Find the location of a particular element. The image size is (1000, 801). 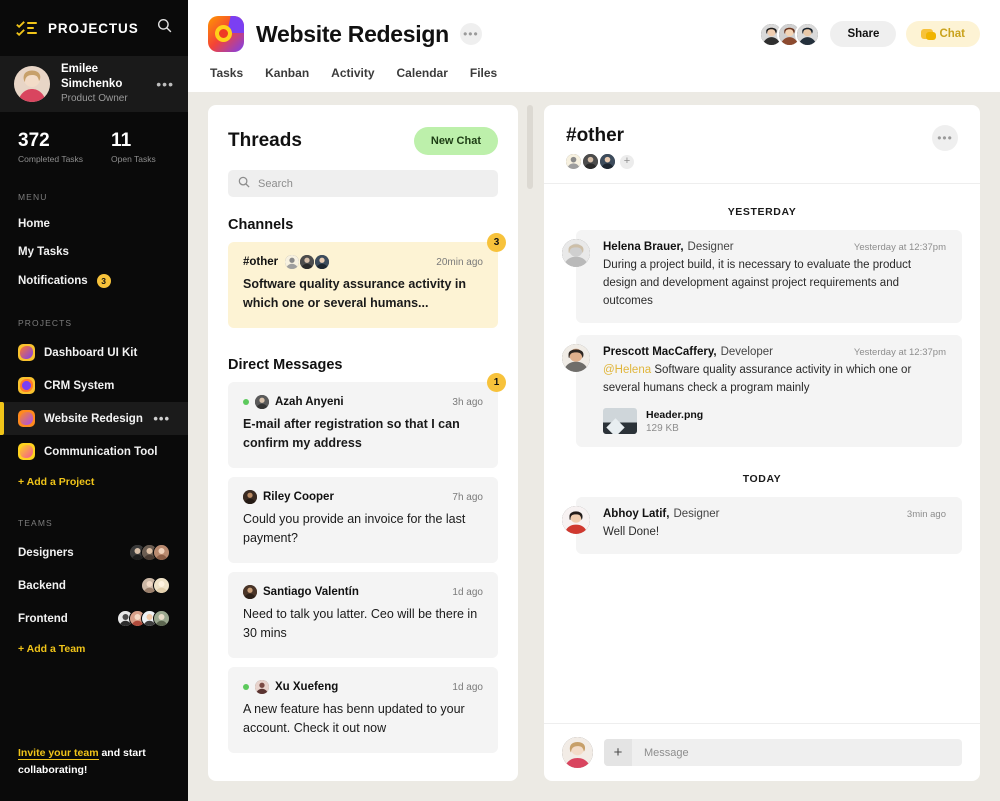

search-icon is located at coordinates (164, 28).